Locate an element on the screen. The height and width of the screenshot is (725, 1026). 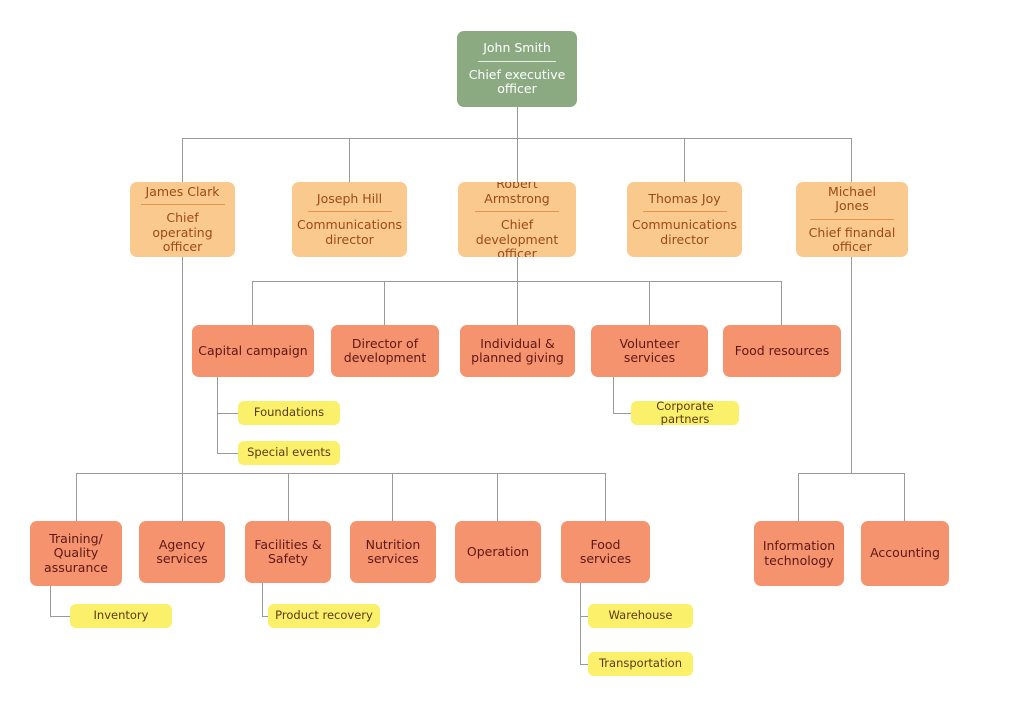
node-ceo-title: Chief executive officer is located at coordinates (517, 81).